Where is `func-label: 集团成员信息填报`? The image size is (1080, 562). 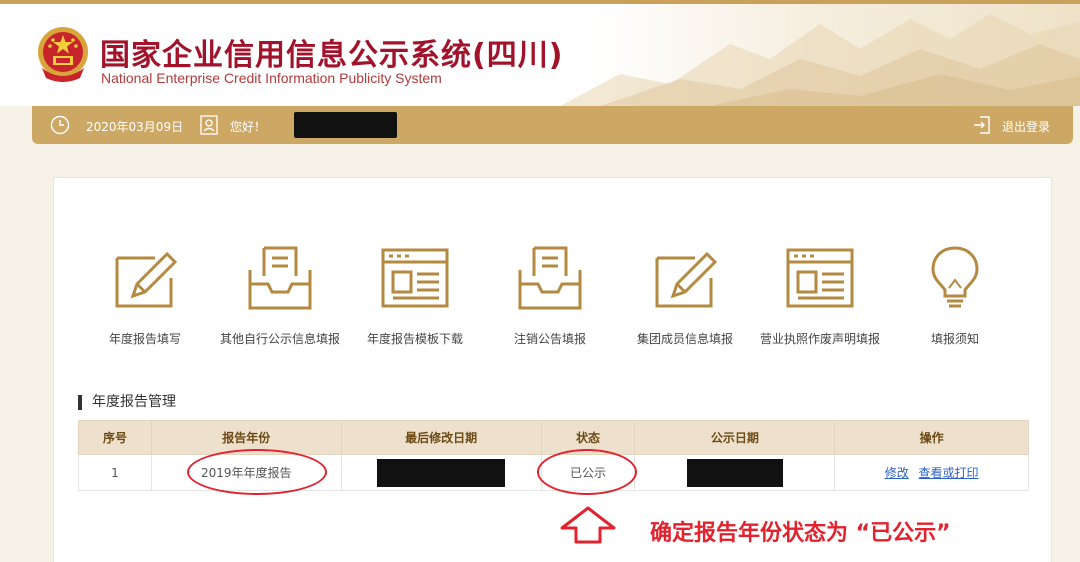
func-label: 集团成员信息填报 is located at coordinates (684, 339).